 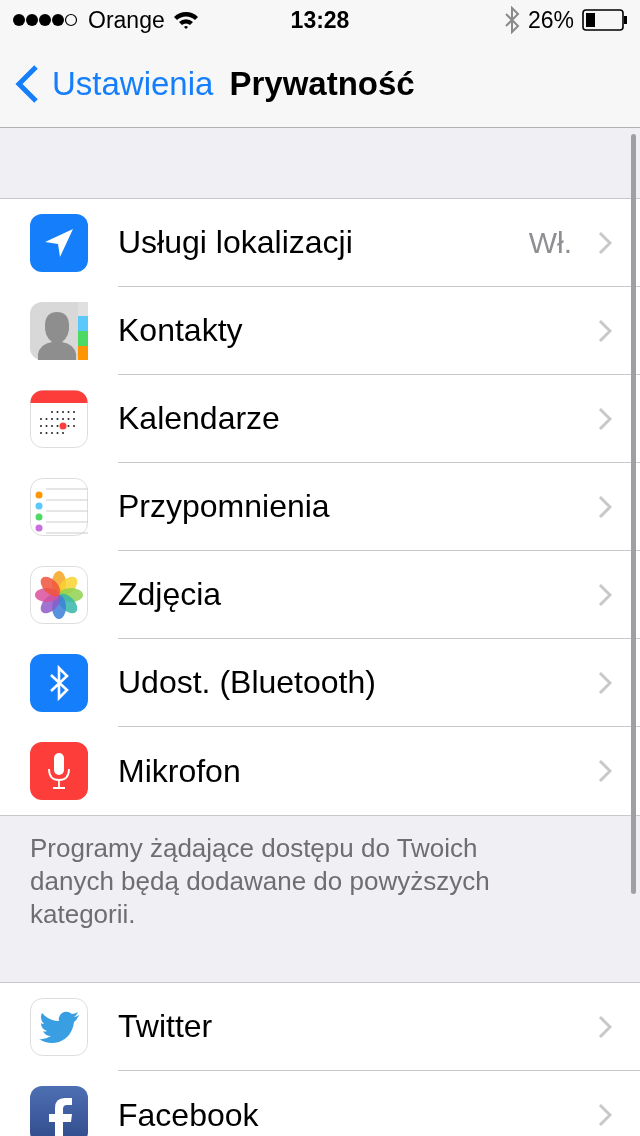 I want to click on battery-icon, so click(x=605, y=20).